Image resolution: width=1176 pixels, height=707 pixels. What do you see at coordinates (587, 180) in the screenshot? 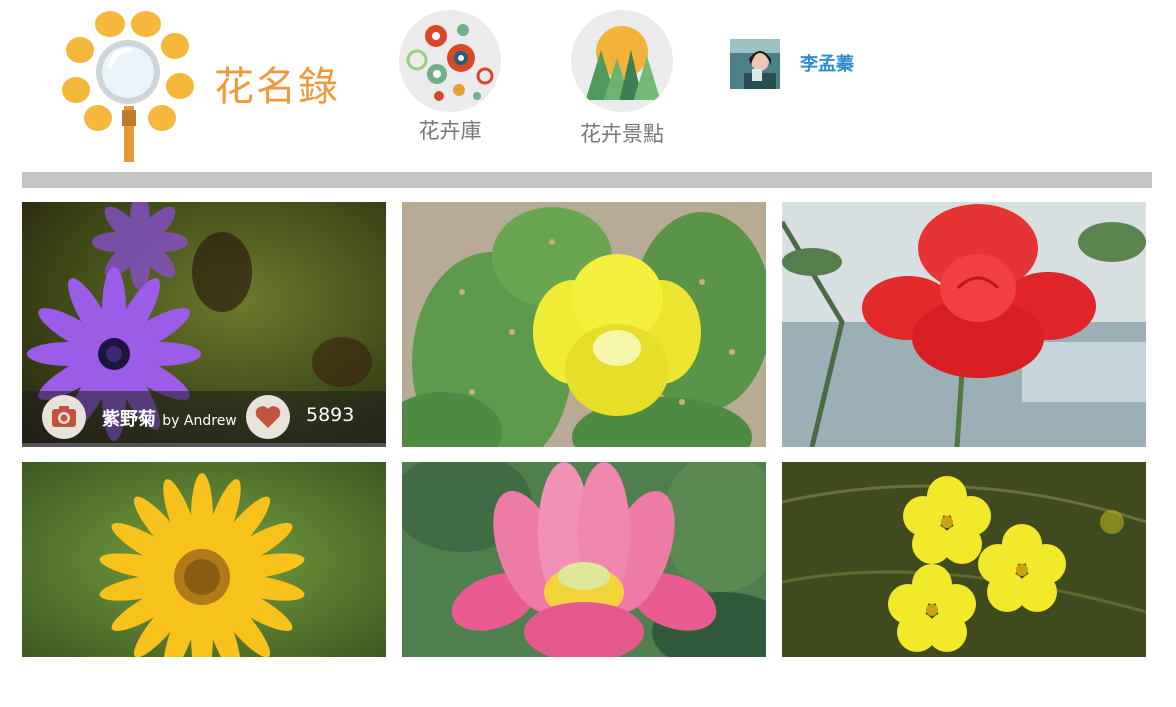
I see `header-divider` at bounding box center [587, 180].